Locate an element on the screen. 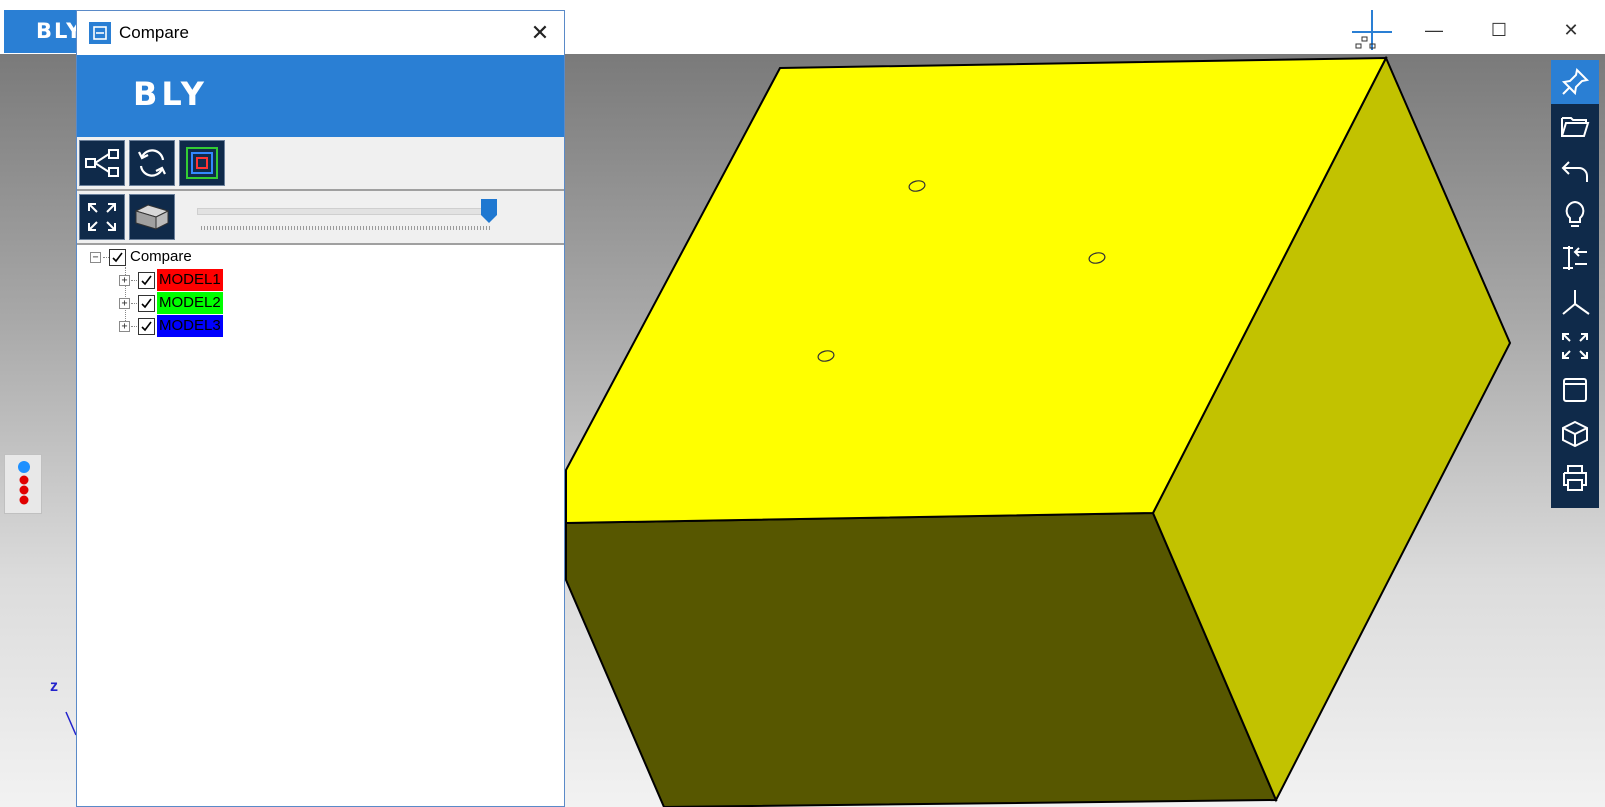 The width and height of the screenshot is (1605, 807). panel-toolbar-secondary is located at coordinates (320, 218).